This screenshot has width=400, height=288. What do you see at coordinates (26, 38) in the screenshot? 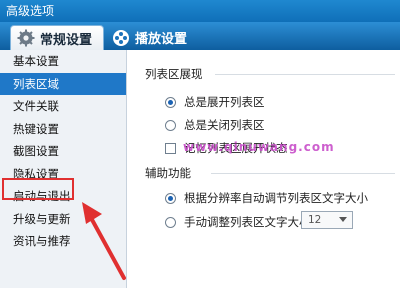
I see `gear-icon` at bounding box center [26, 38].